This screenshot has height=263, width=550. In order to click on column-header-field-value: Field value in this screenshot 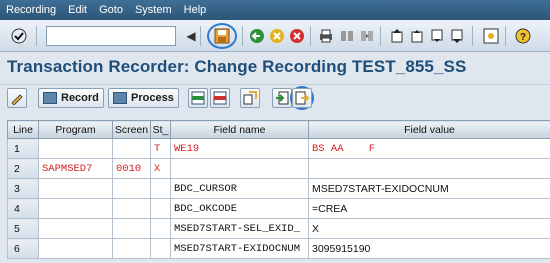, I will do `click(429, 129)`.